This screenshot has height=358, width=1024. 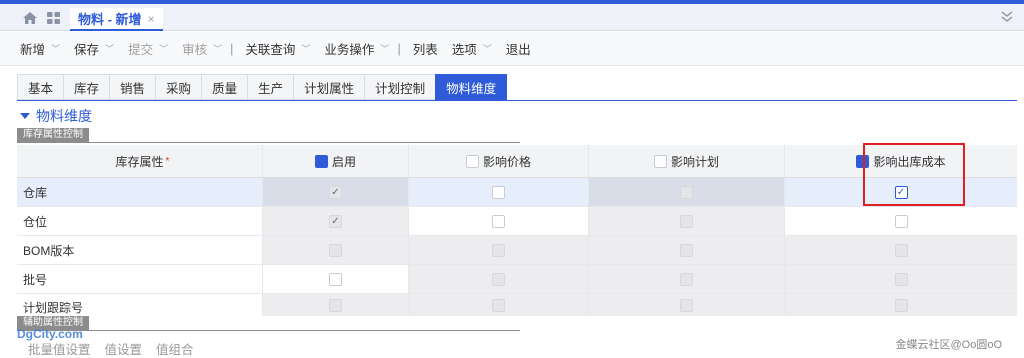 What do you see at coordinates (140, 250) in the screenshot?
I see `row-label: BOM版本` at bounding box center [140, 250].